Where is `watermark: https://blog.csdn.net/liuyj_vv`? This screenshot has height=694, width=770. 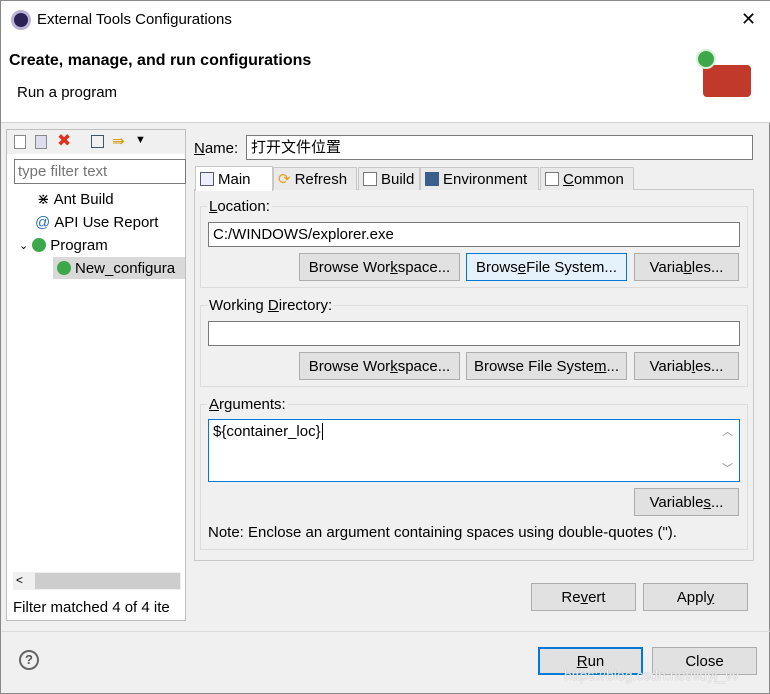
watermark: https://blog.csdn.net/liuyj_vv is located at coordinates (652, 675).